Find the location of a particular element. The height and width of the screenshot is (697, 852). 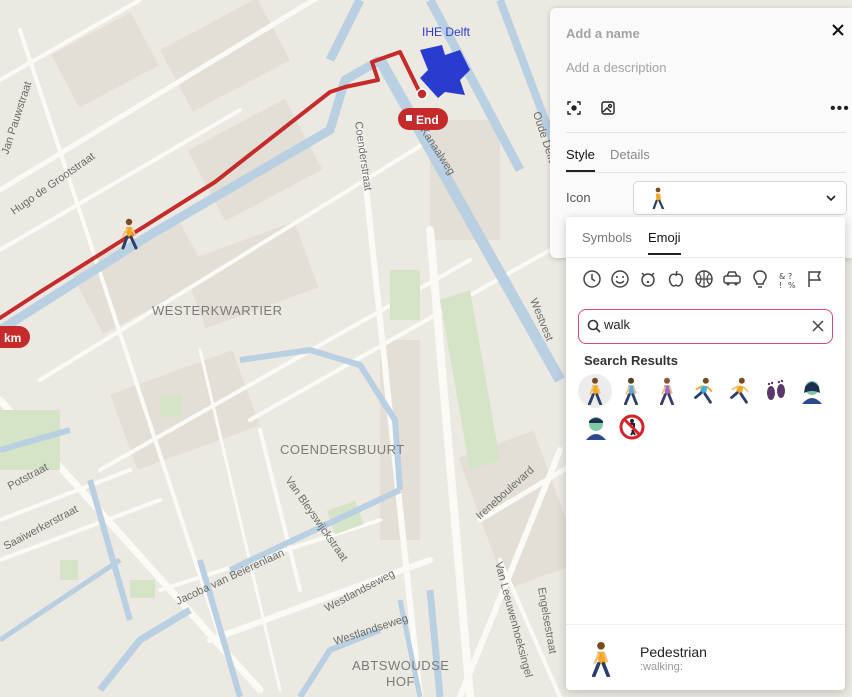

district-label: ABTSWOUDSE is located at coordinates (400, 665).